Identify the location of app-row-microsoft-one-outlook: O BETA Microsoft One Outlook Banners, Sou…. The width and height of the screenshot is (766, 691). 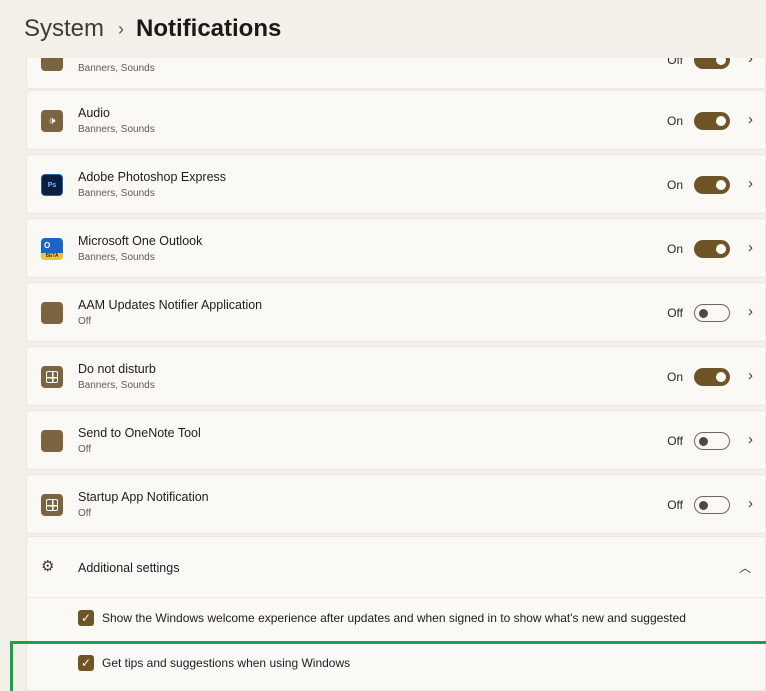
(396, 248).